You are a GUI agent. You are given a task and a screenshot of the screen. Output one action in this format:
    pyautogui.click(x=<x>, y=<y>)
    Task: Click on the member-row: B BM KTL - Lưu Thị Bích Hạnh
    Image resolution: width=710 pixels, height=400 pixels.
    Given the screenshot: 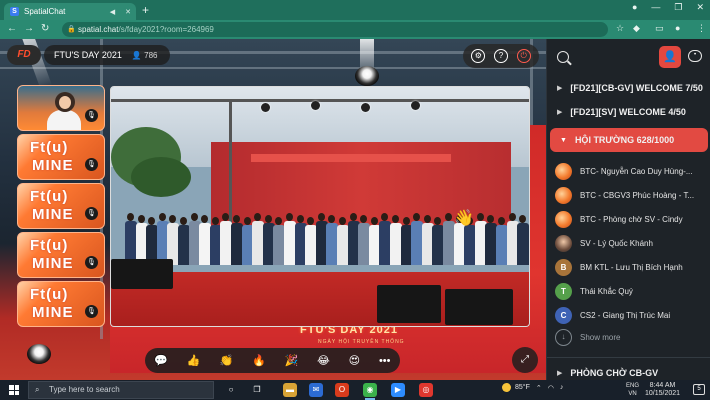 What is the action you would take?
    pyautogui.click(x=631, y=267)
    